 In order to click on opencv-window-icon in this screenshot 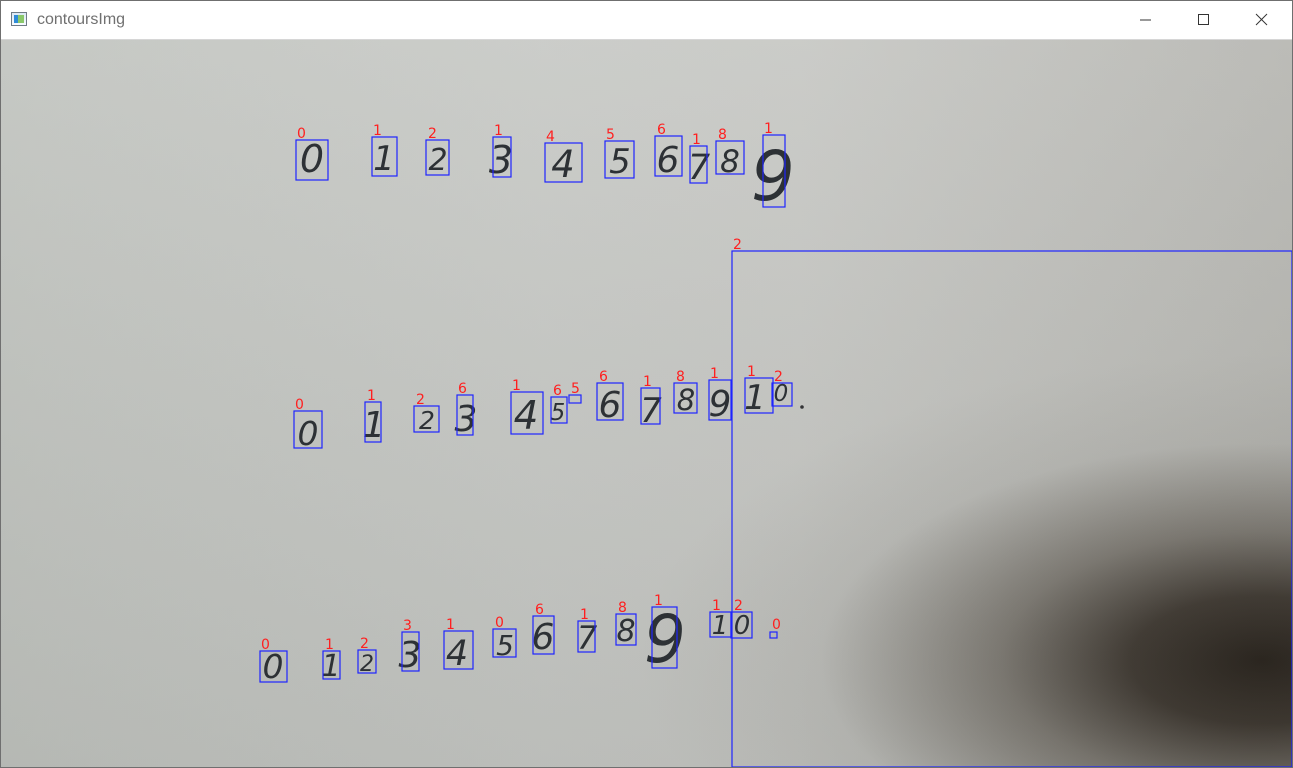, I will do `click(19, 19)`.